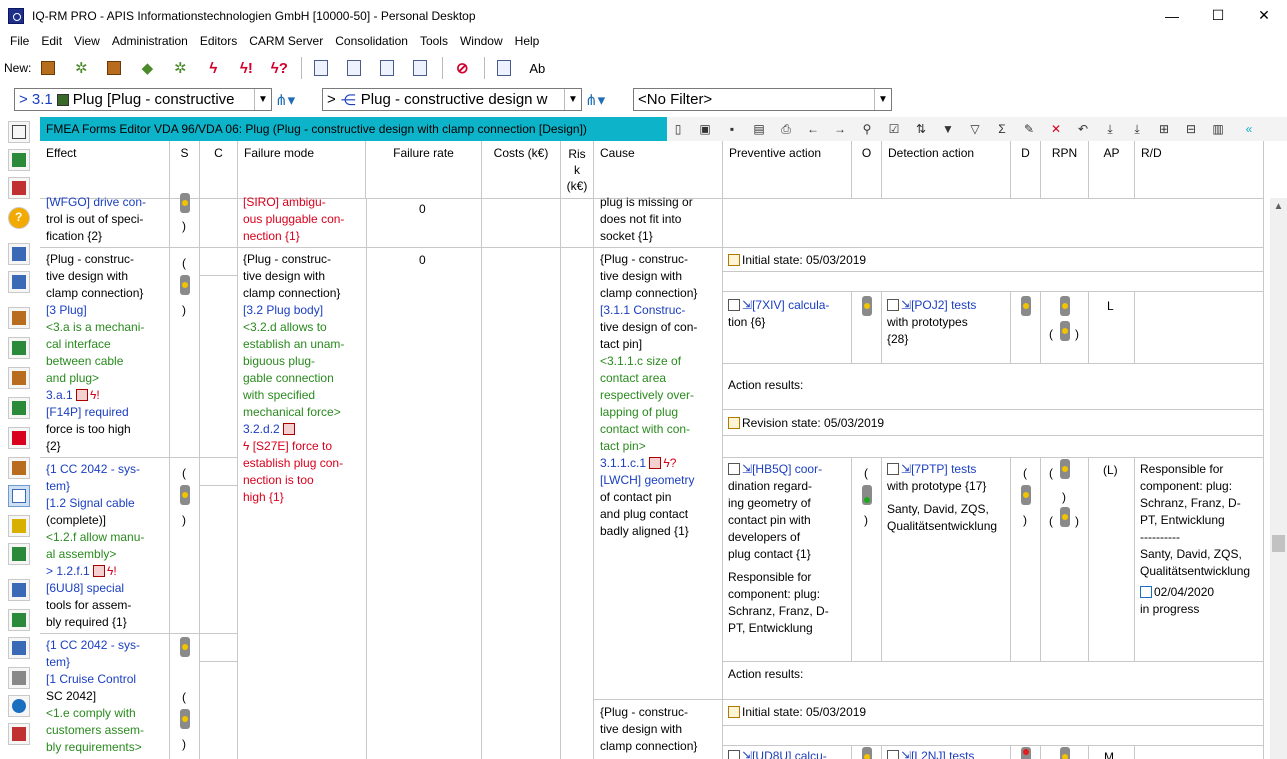 The image size is (1287, 759). What do you see at coordinates (19, 254) in the screenshot?
I see `sidebar-checklist-button` at bounding box center [19, 254].